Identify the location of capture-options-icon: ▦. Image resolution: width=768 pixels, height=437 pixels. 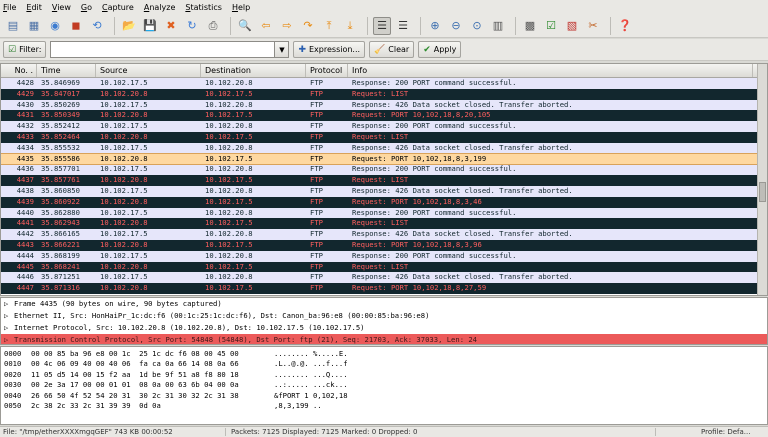
(34, 26).